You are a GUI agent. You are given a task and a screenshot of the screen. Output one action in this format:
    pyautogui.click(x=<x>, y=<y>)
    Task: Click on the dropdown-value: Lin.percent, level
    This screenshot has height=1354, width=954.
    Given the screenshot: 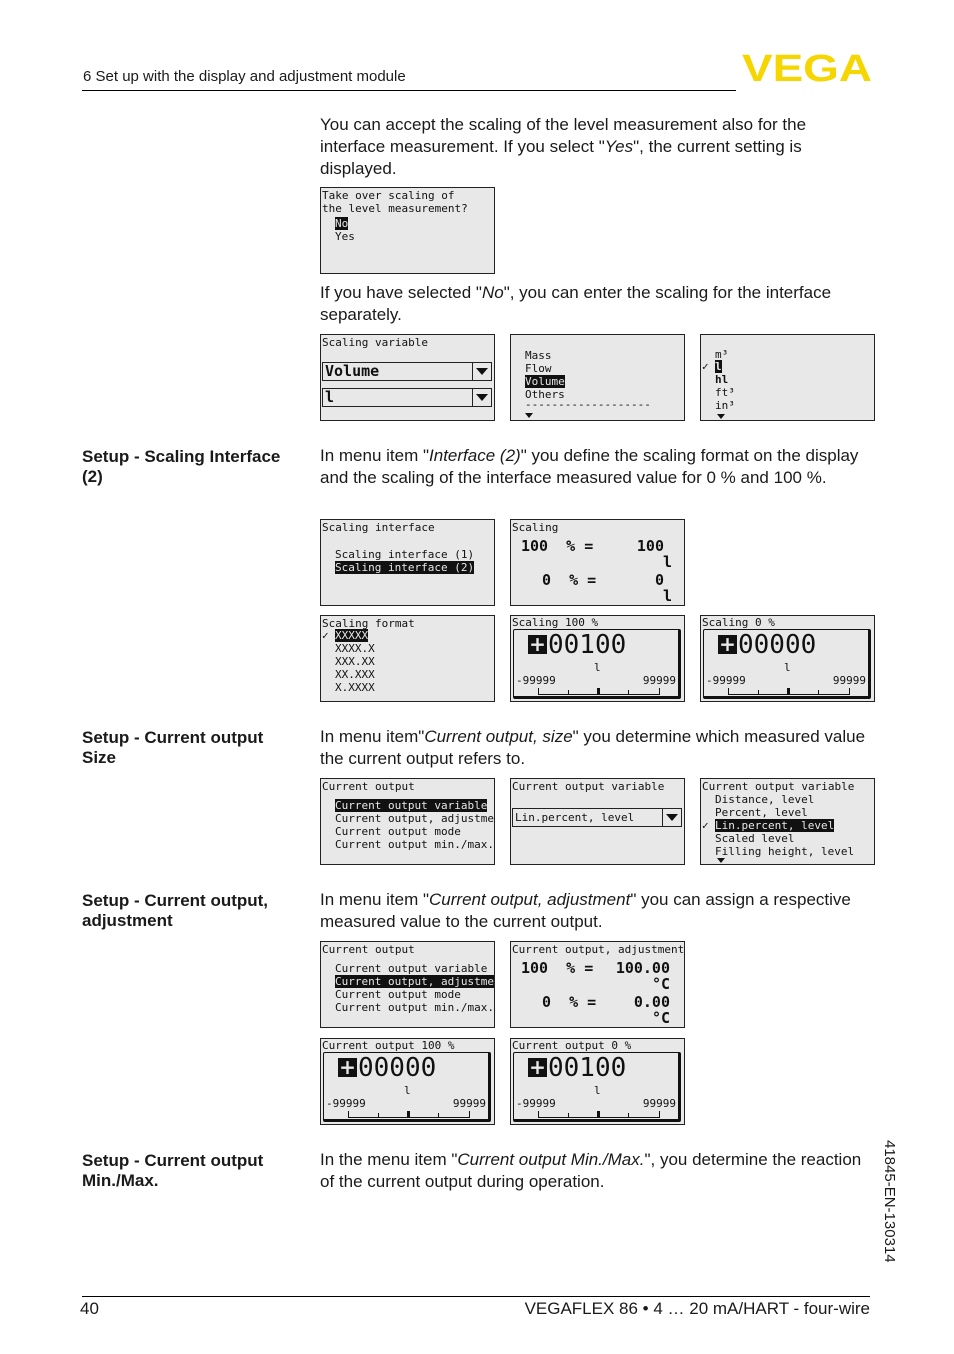 What is the action you would take?
    pyautogui.click(x=575, y=817)
    